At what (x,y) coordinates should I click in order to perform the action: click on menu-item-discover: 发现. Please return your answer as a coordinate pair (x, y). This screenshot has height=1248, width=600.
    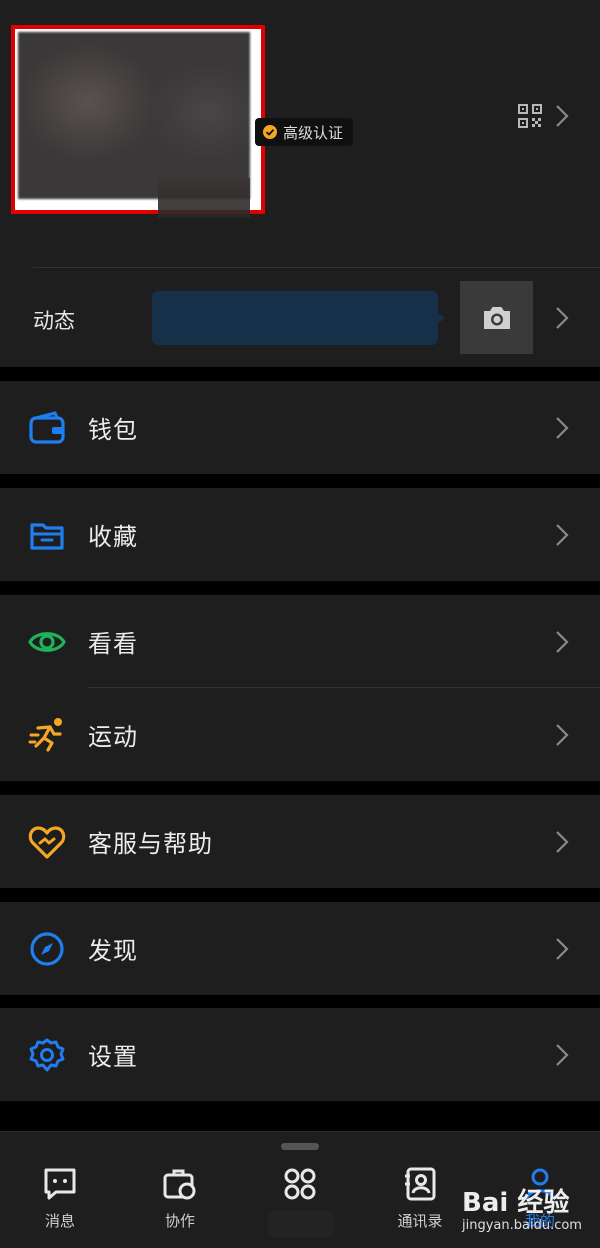
    Looking at the image, I should click on (300, 948).